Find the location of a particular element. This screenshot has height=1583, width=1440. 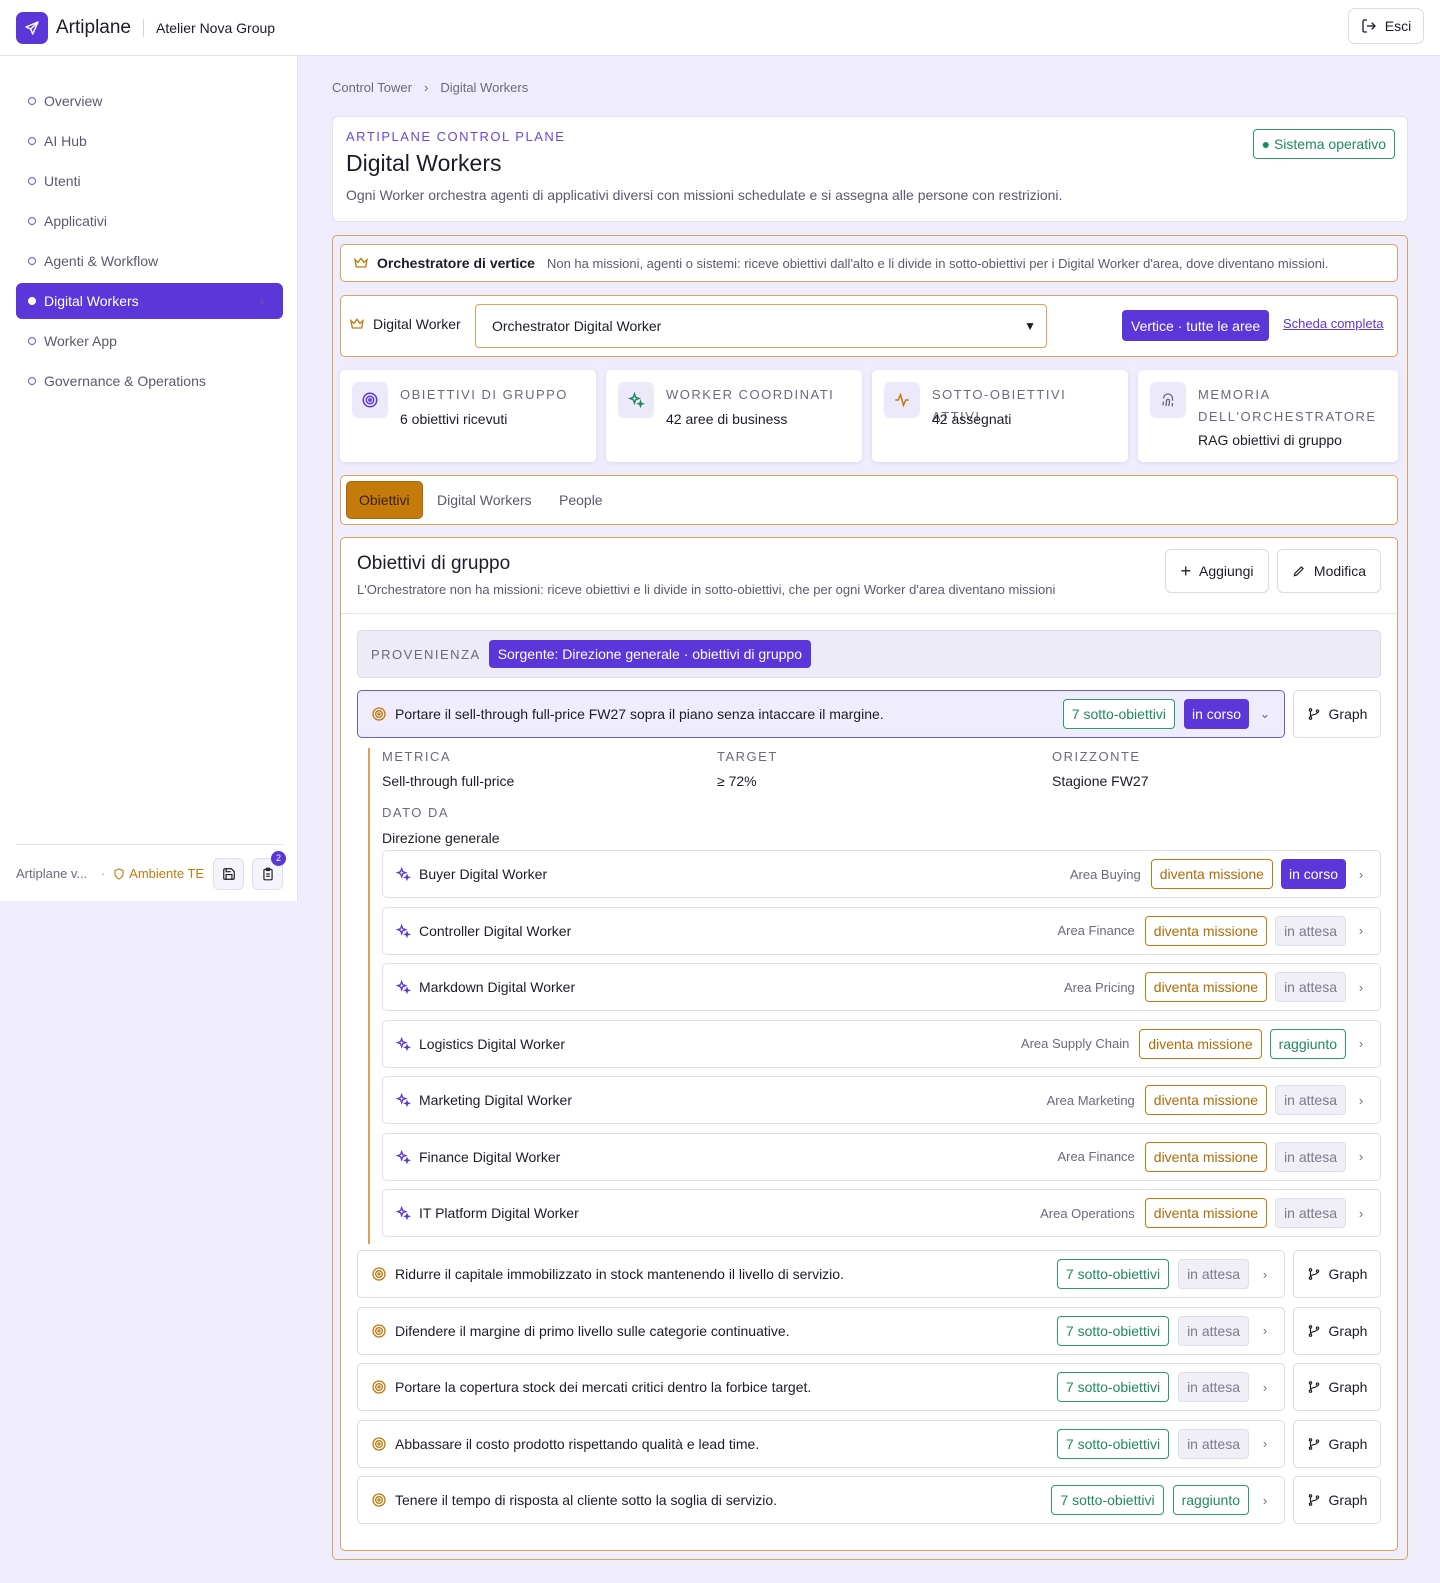

sidebar-item-agenti-workflow: Agenti & Workflow is located at coordinates (149, 261).